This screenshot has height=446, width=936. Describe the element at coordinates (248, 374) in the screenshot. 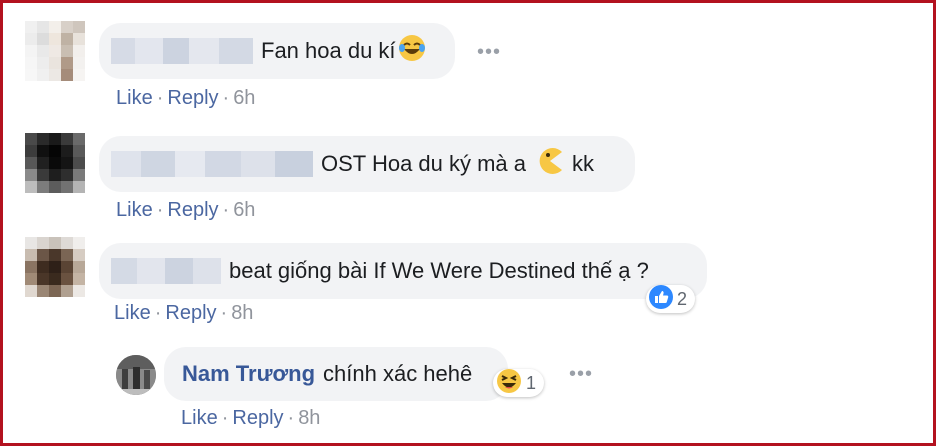

I see `author-name: Nam Trương` at that location.